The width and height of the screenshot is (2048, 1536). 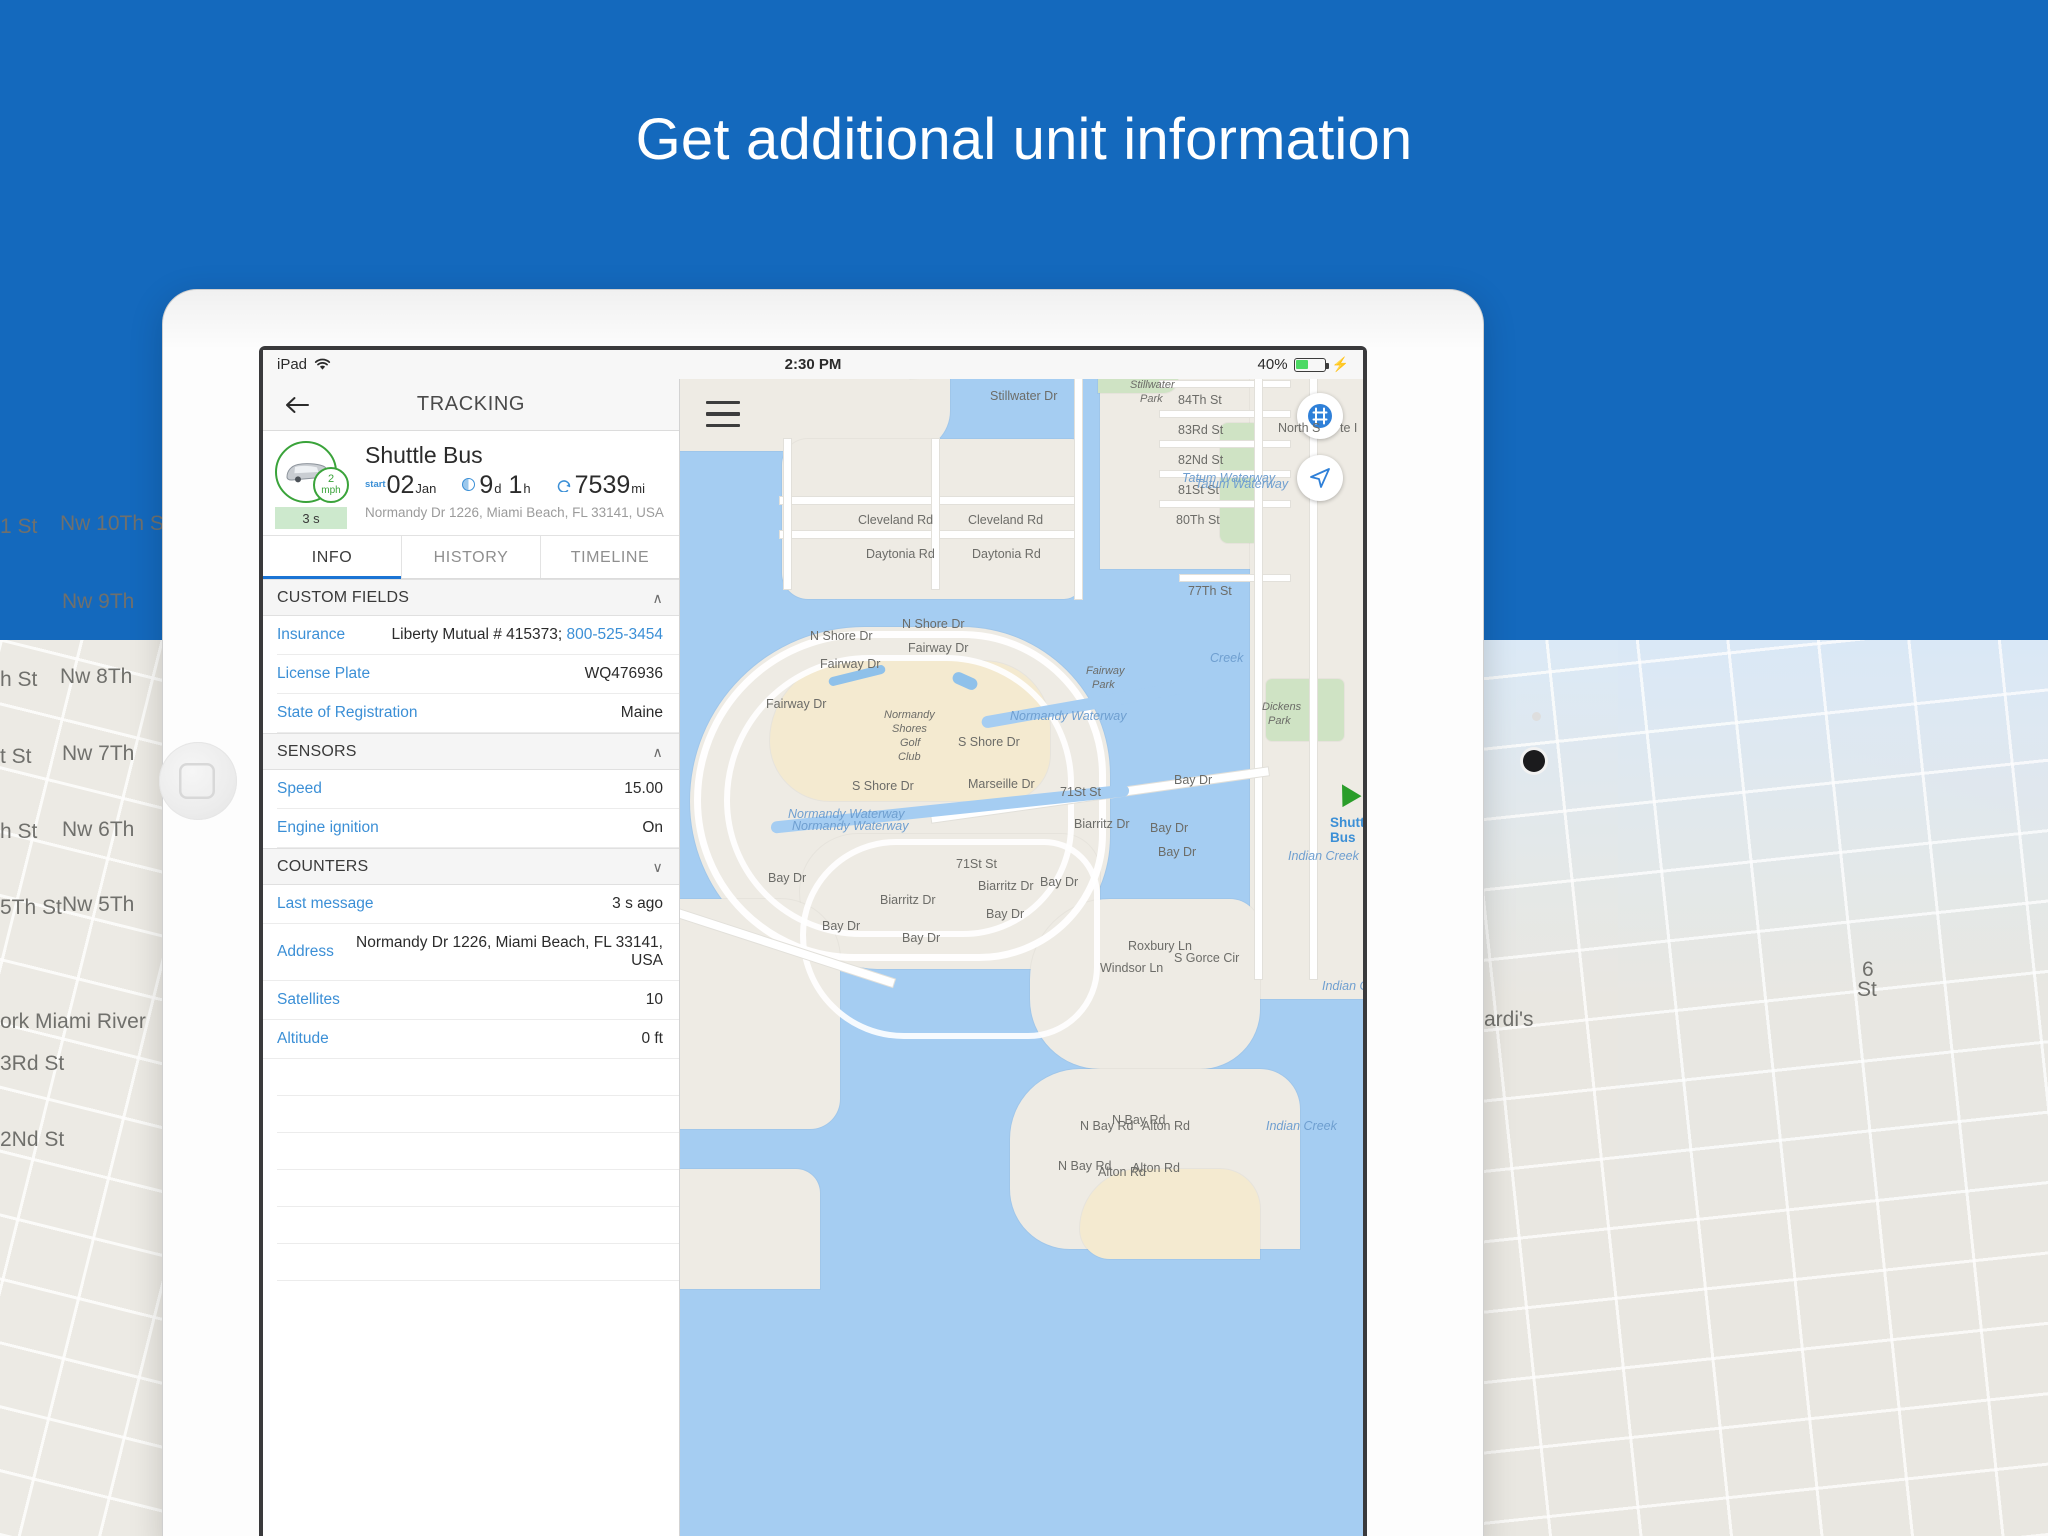 What do you see at coordinates (908, 900) in the screenshot?
I see `map-label: Biarritz Dr` at bounding box center [908, 900].